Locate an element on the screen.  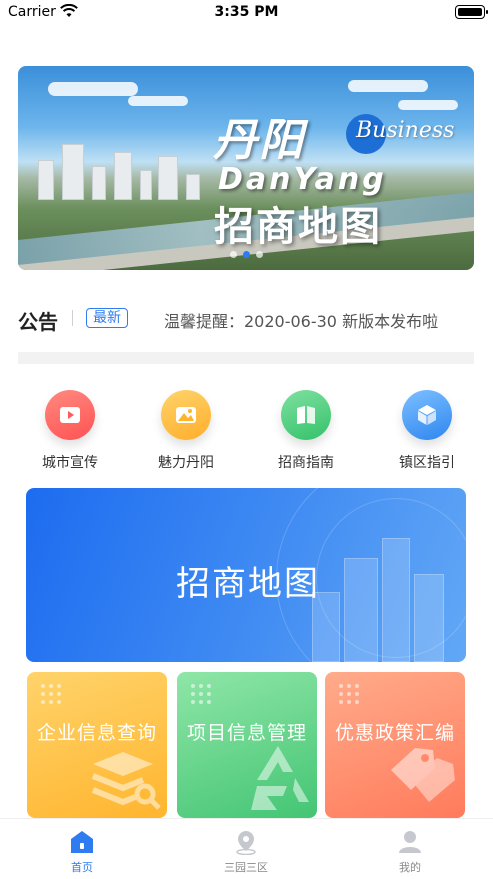
bottom-tab-bar: 首页 三园三区 我的 is located at coordinates (246, 848).